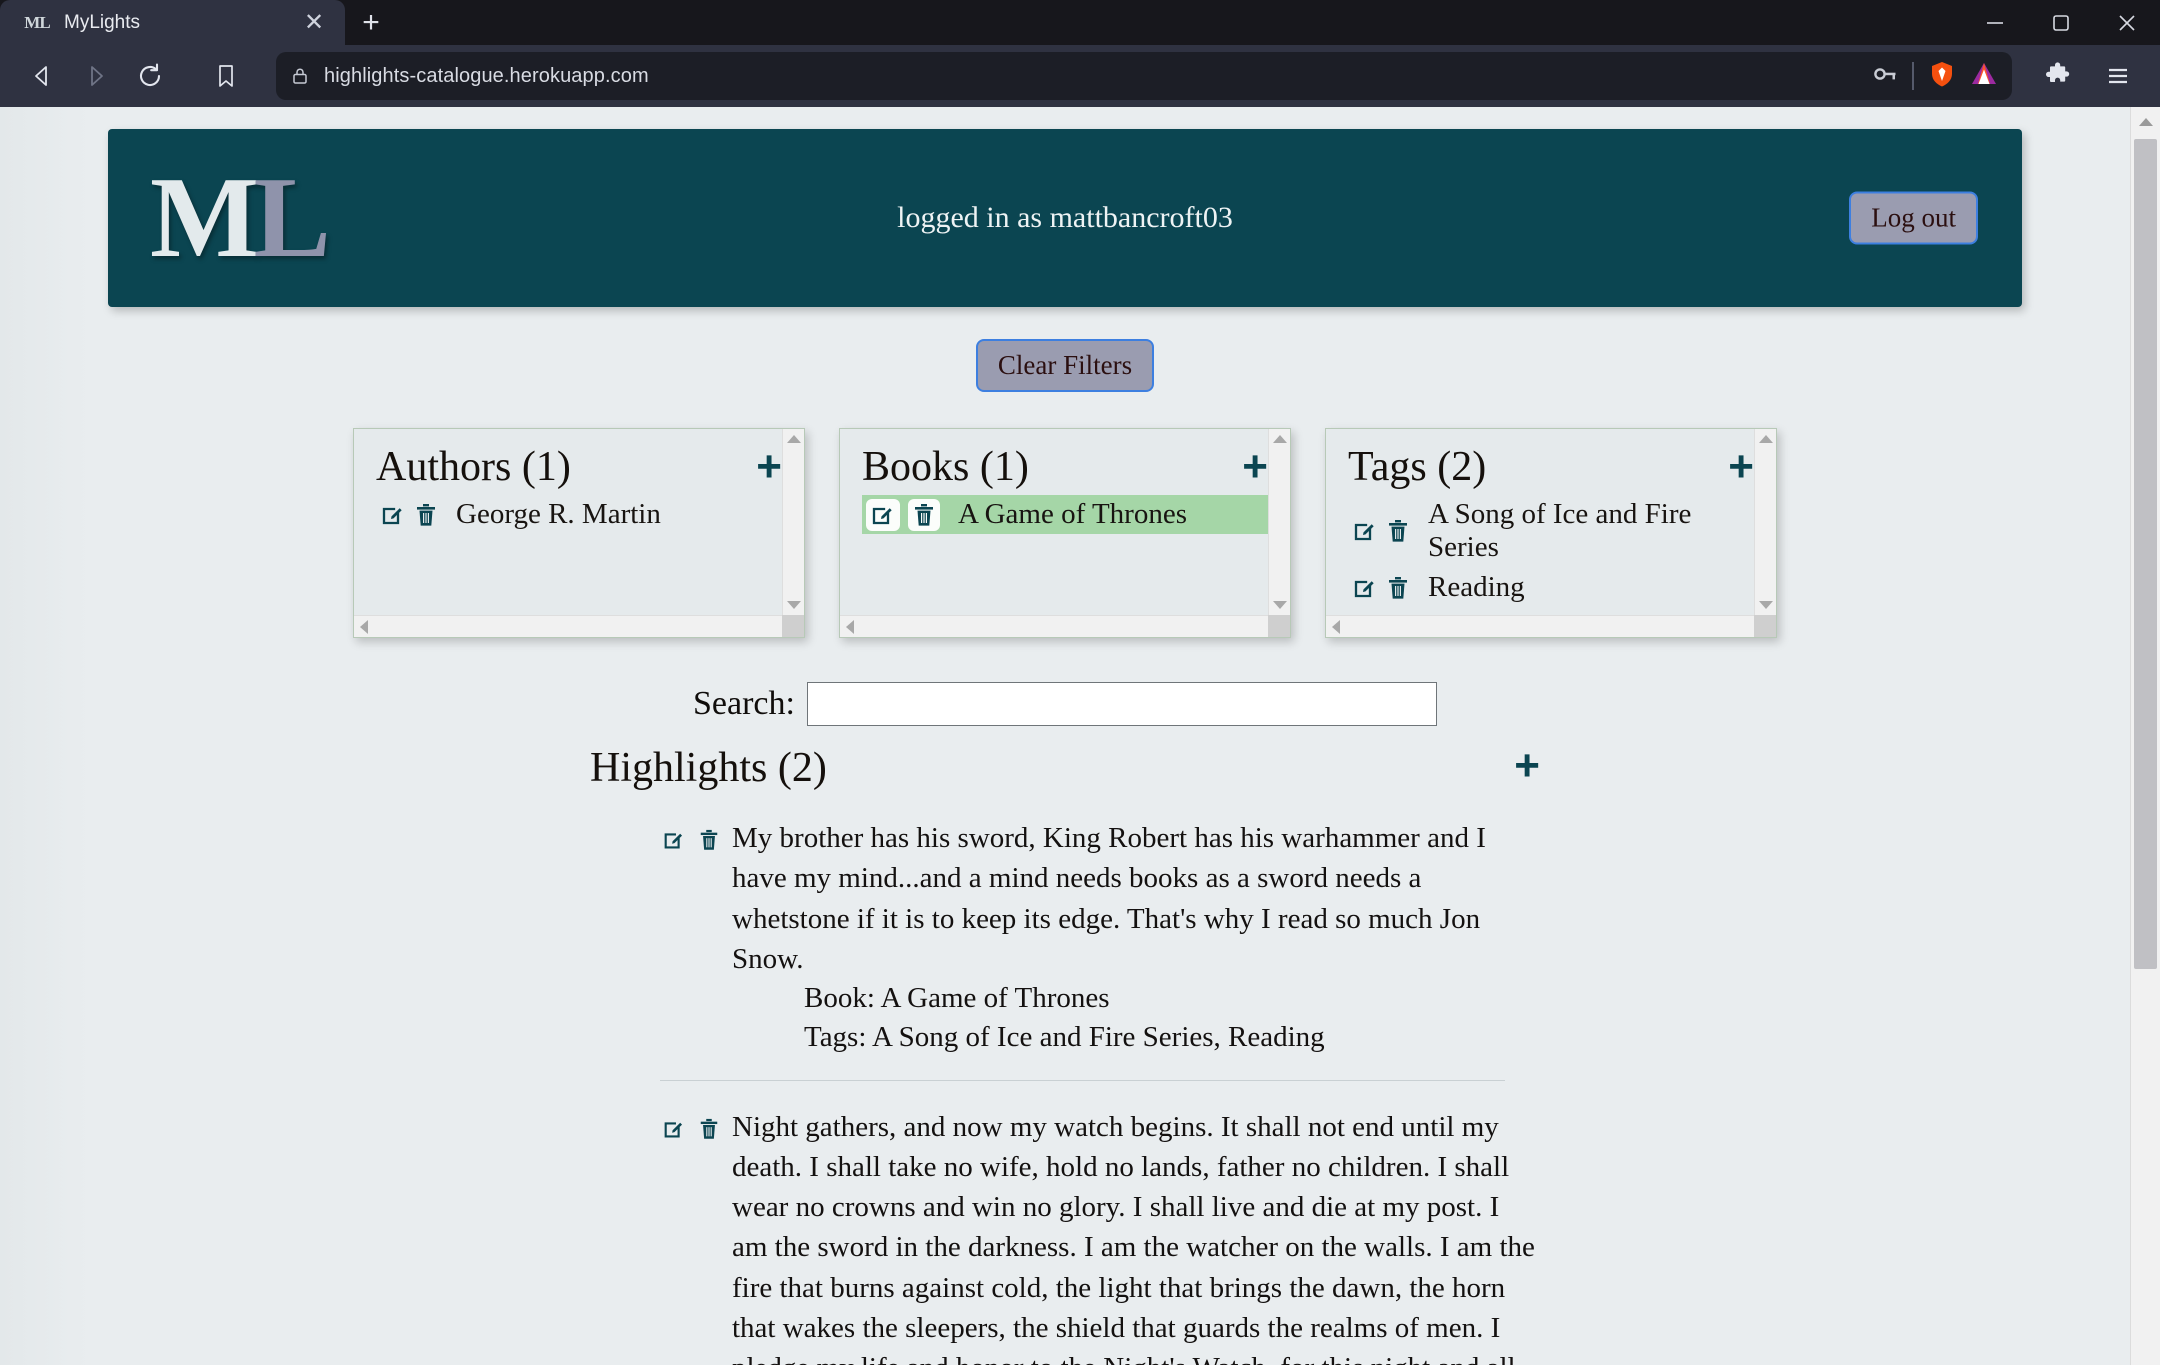 The height and width of the screenshot is (1365, 2160). I want to click on panel-books-vscrollbar, so click(1279, 522).